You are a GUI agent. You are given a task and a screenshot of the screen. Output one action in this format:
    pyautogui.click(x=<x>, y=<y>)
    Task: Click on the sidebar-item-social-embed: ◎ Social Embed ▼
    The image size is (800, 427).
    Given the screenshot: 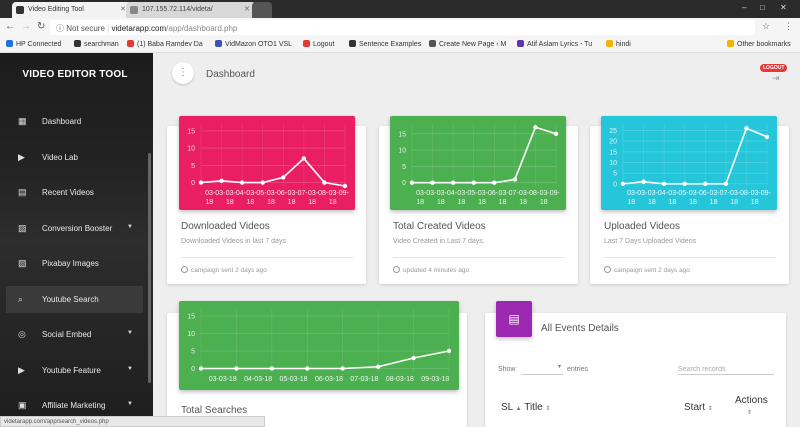 What is the action you would take?
    pyautogui.click(x=74, y=334)
    